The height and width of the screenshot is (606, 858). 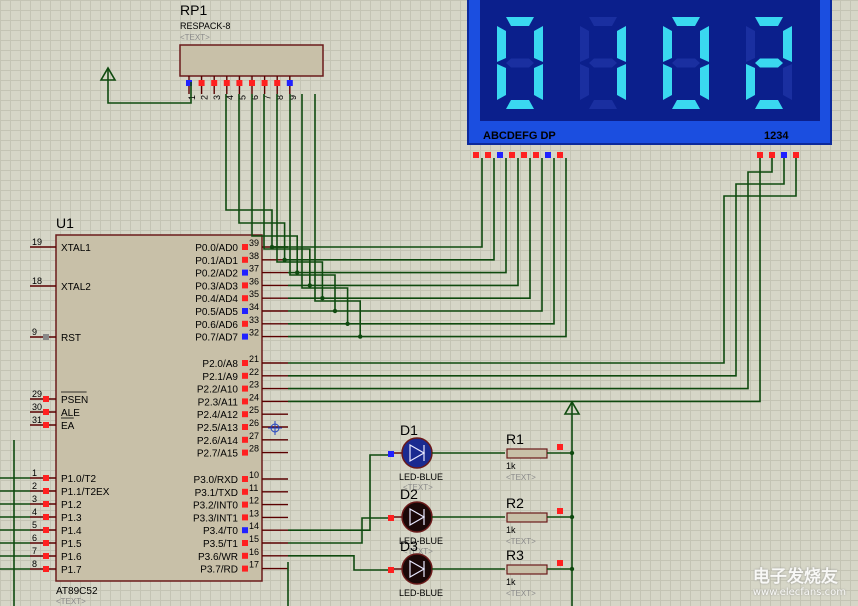 What do you see at coordinates (253, 488) in the screenshot?
I see `u1-pin-number: 11` at bounding box center [253, 488].